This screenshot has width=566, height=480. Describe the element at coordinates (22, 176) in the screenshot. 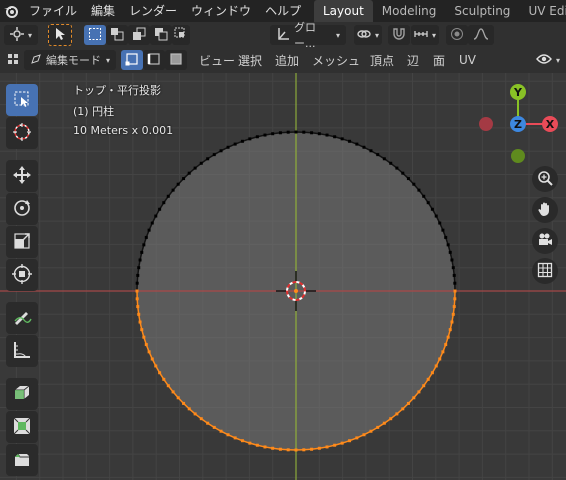

I see `move-tool` at that location.